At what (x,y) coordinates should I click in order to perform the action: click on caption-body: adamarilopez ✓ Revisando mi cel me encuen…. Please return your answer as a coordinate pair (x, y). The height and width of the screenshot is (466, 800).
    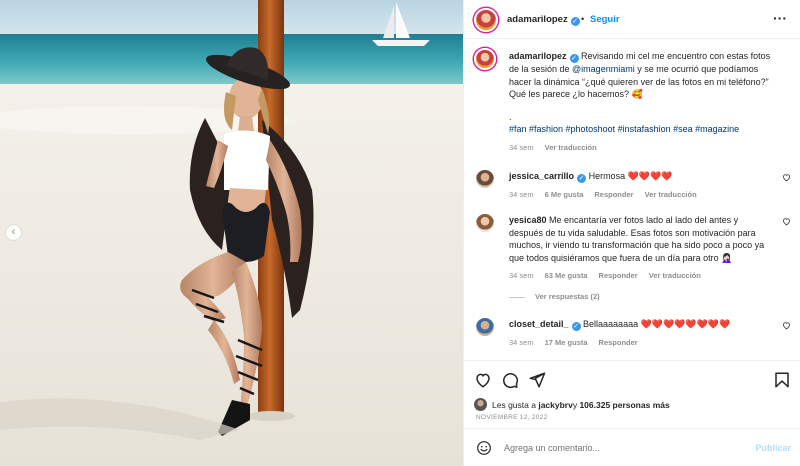
    Looking at the image, I should click on (641, 102).